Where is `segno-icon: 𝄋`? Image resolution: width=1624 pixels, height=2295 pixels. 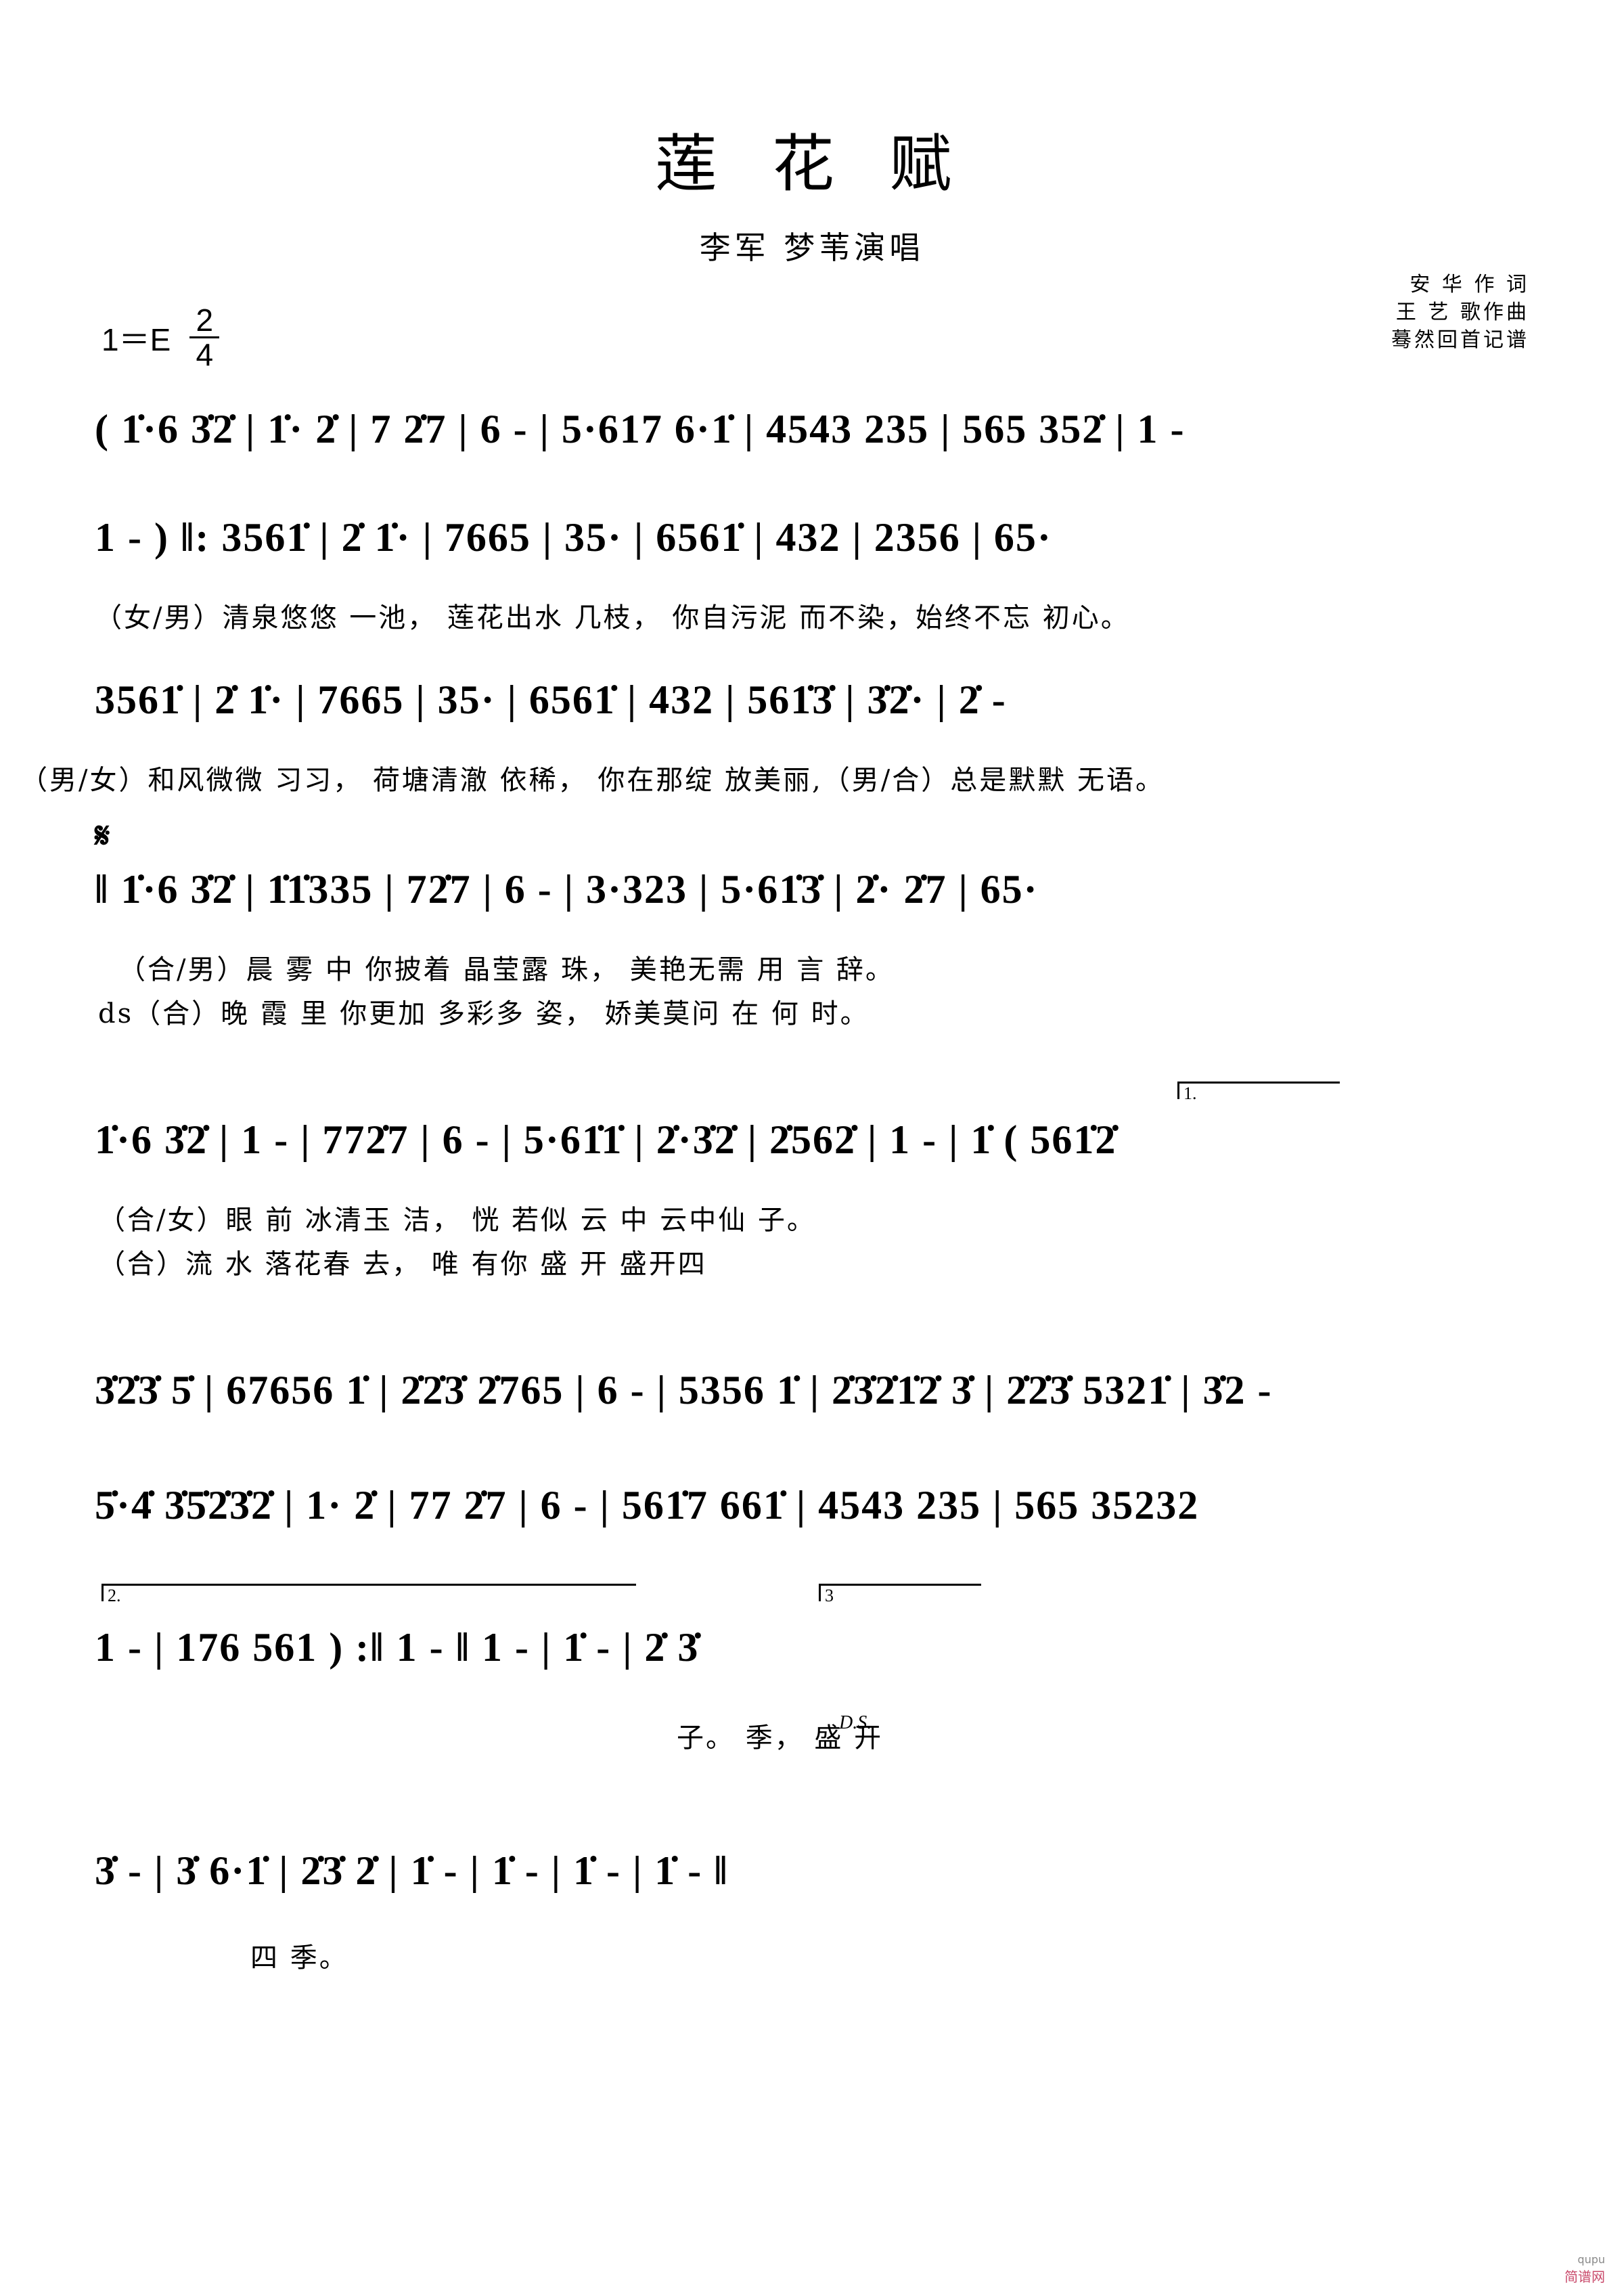 segno-icon: 𝄋 is located at coordinates (102, 836).